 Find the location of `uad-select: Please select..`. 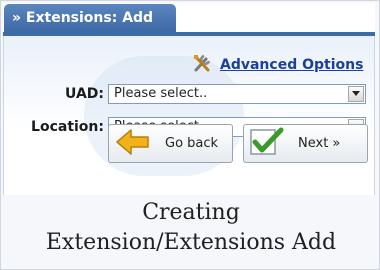

uad-select: Please select.. is located at coordinates (237, 94).